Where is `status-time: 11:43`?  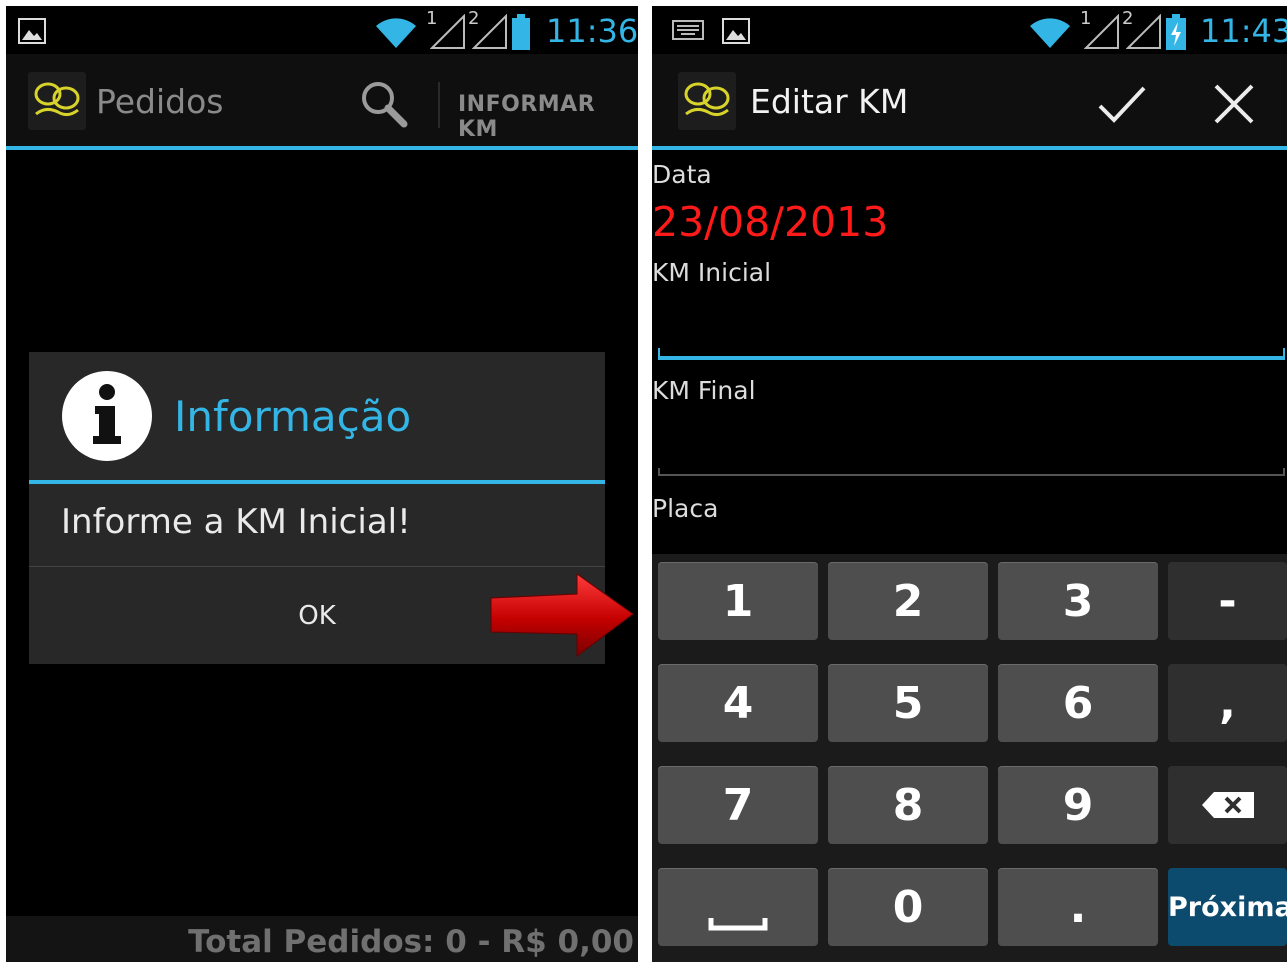
status-time: 11:43 is located at coordinates (1243, 31).